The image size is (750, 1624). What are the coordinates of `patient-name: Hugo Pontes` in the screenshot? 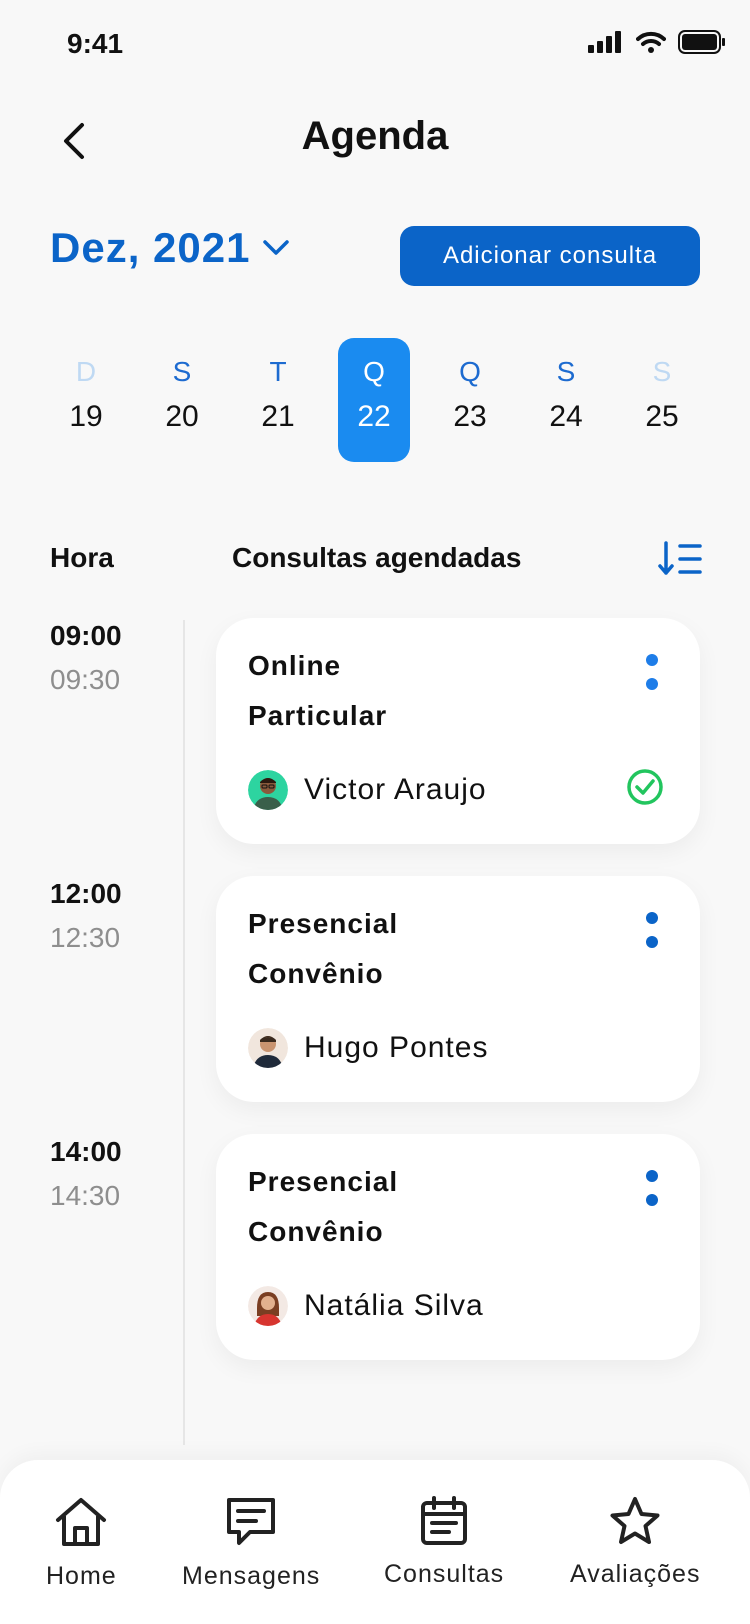 It's located at (396, 1047).